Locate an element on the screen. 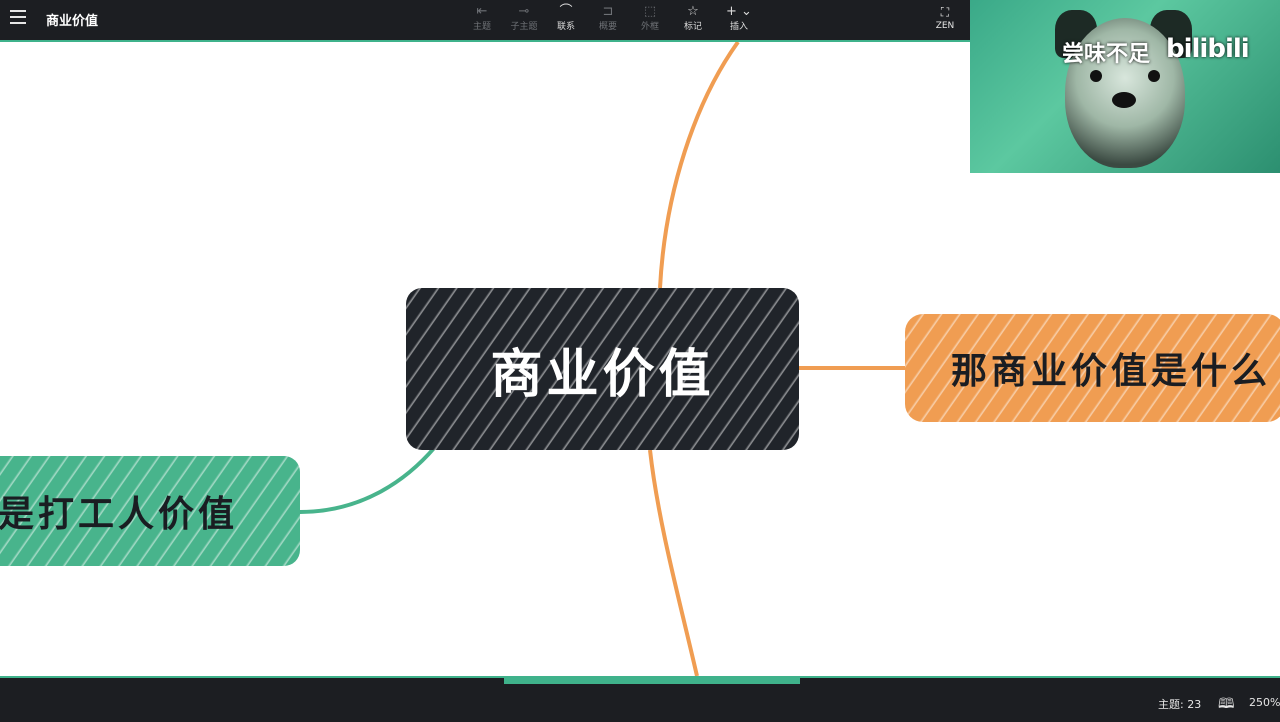 This screenshot has width=1280, height=722. boundary-icon: ⬚ is located at coordinates (650, 11).